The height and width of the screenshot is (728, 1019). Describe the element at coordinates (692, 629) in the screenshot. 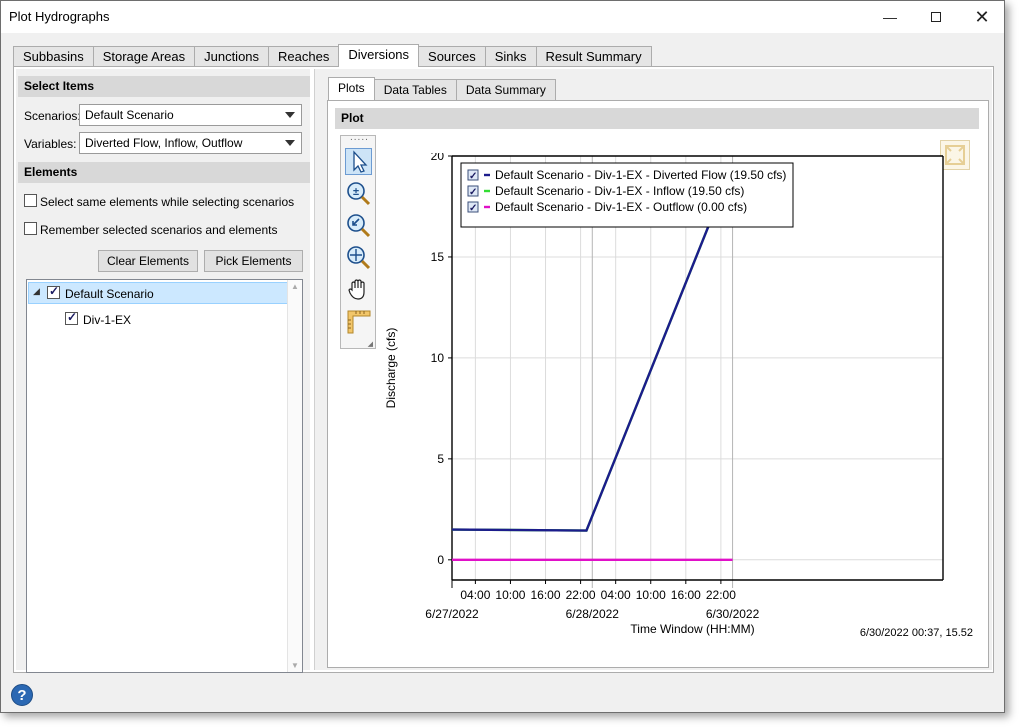

I see `x-axis-label: Time Window (HH:MM)` at that location.